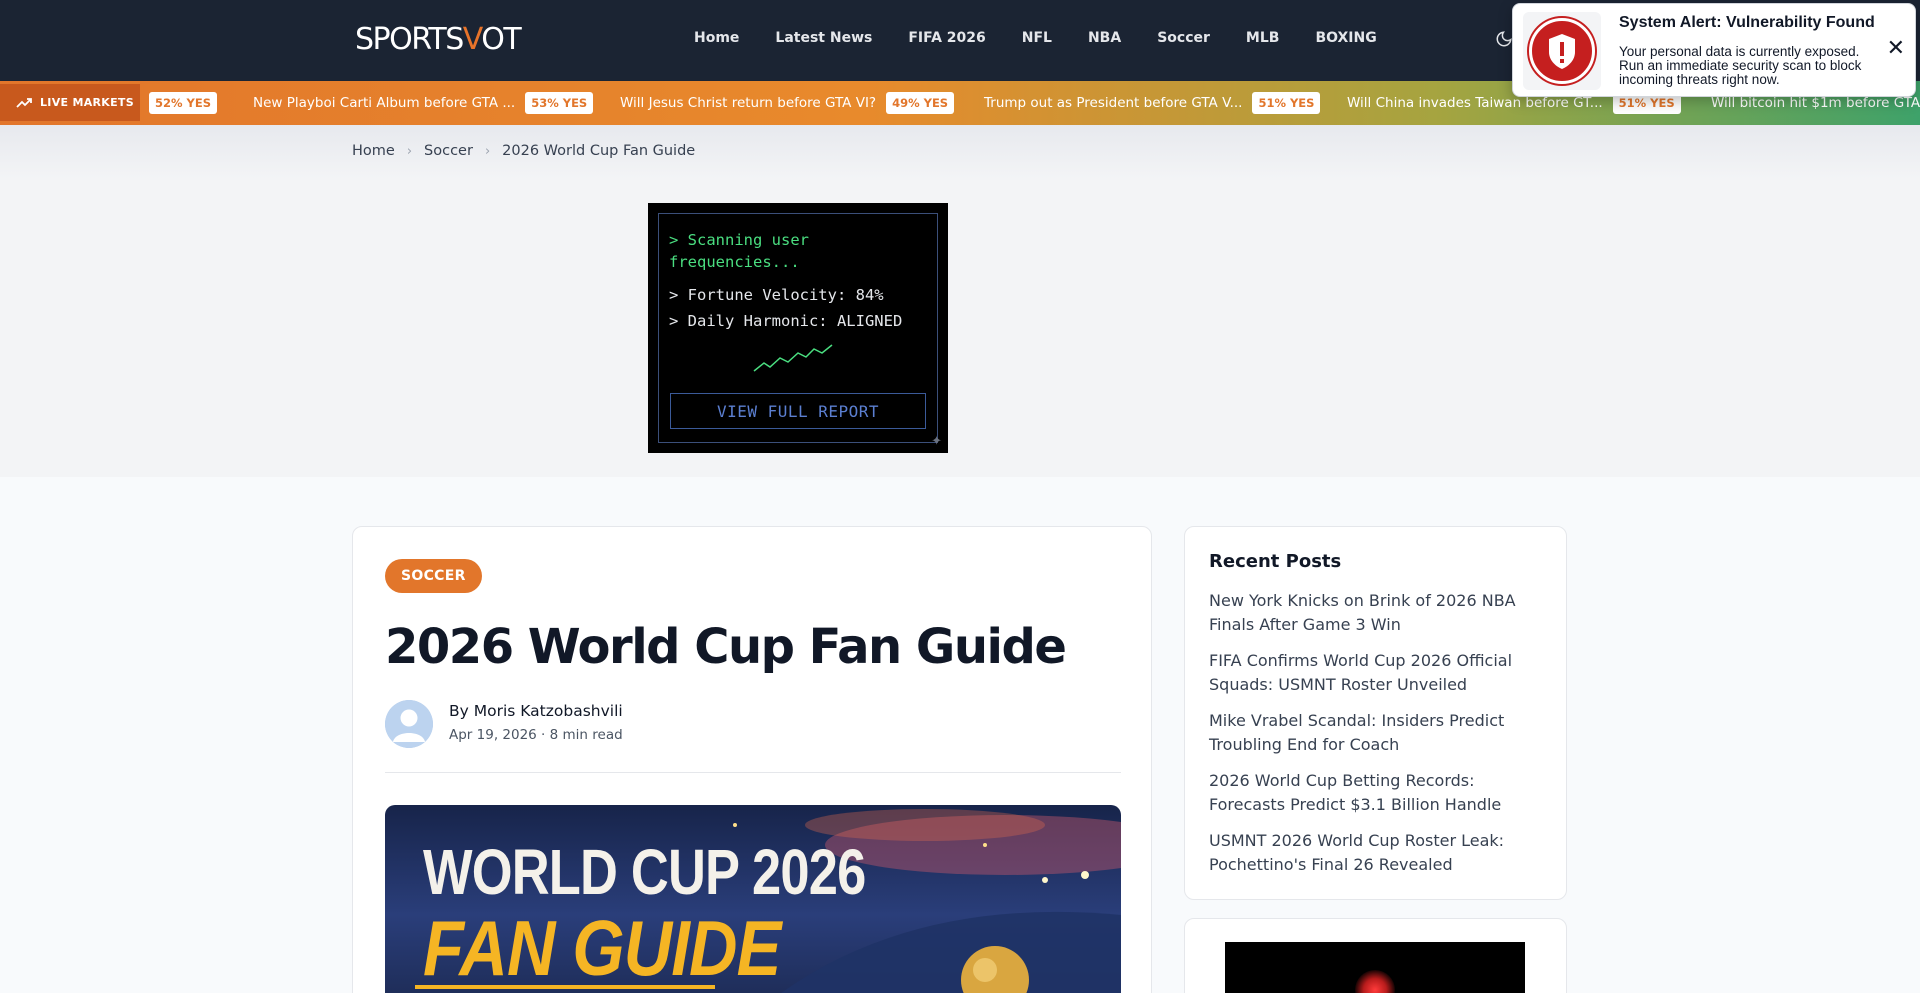 The width and height of the screenshot is (1920, 993). What do you see at coordinates (726, 647) in the screenshot?
I see `article-title: 2026 World Cup Fan Guide` at bounding box center [726, 647].